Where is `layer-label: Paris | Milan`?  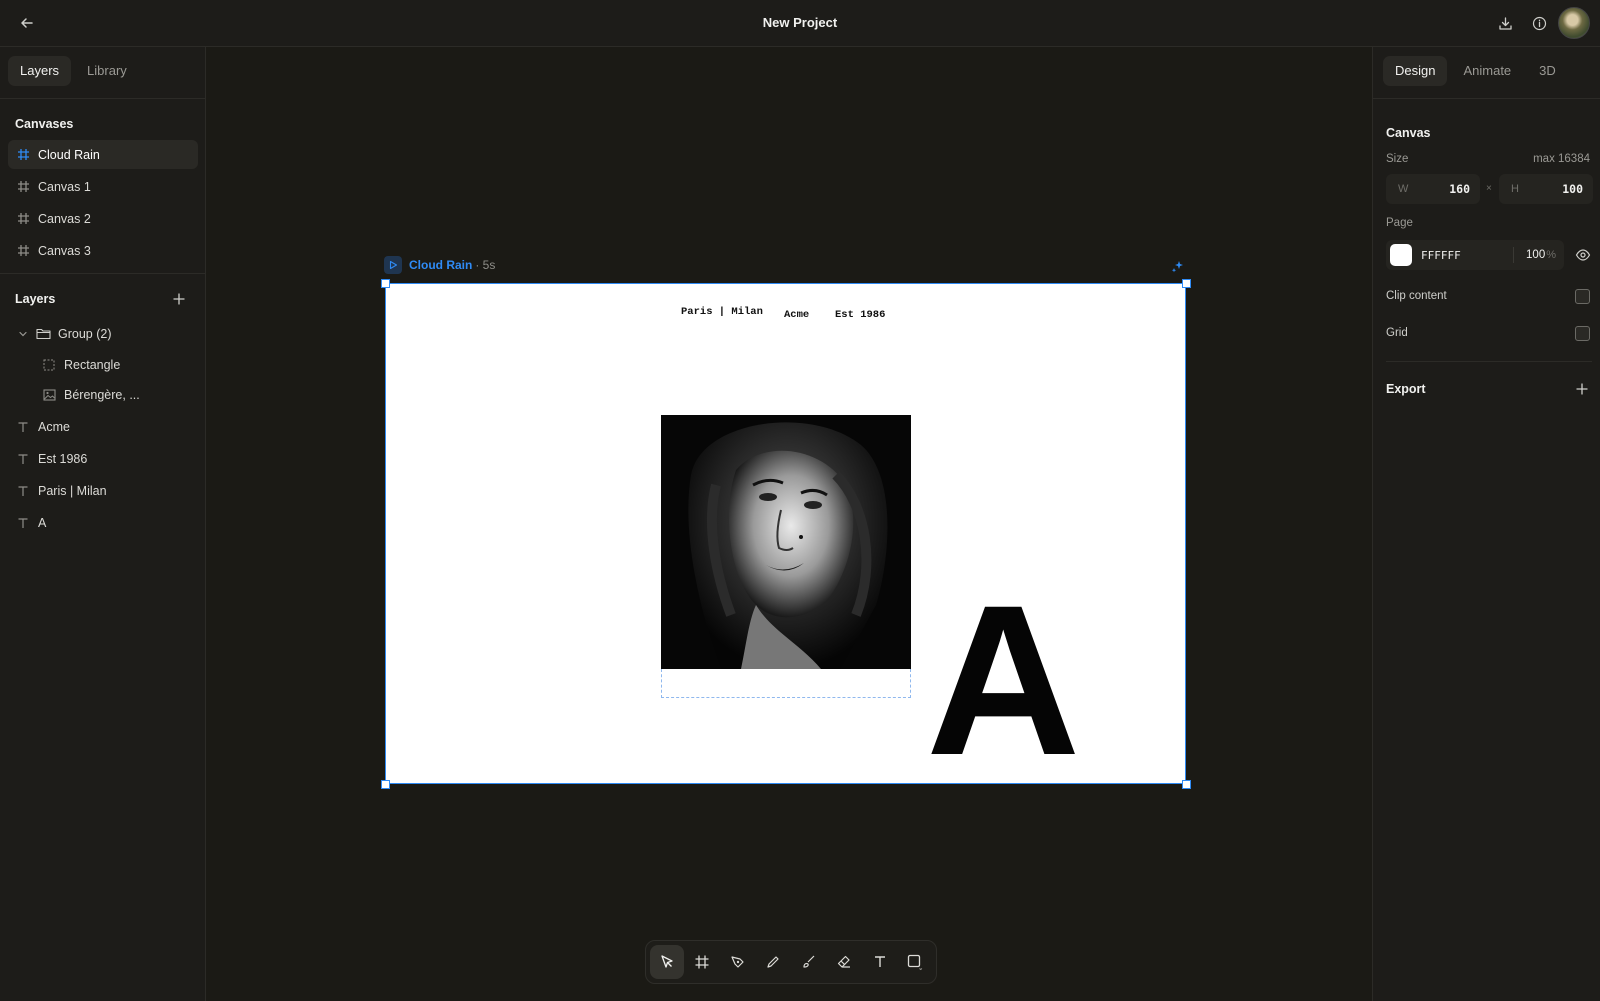
layer-label: Paris | Milan is located at coordinates (72, 490).